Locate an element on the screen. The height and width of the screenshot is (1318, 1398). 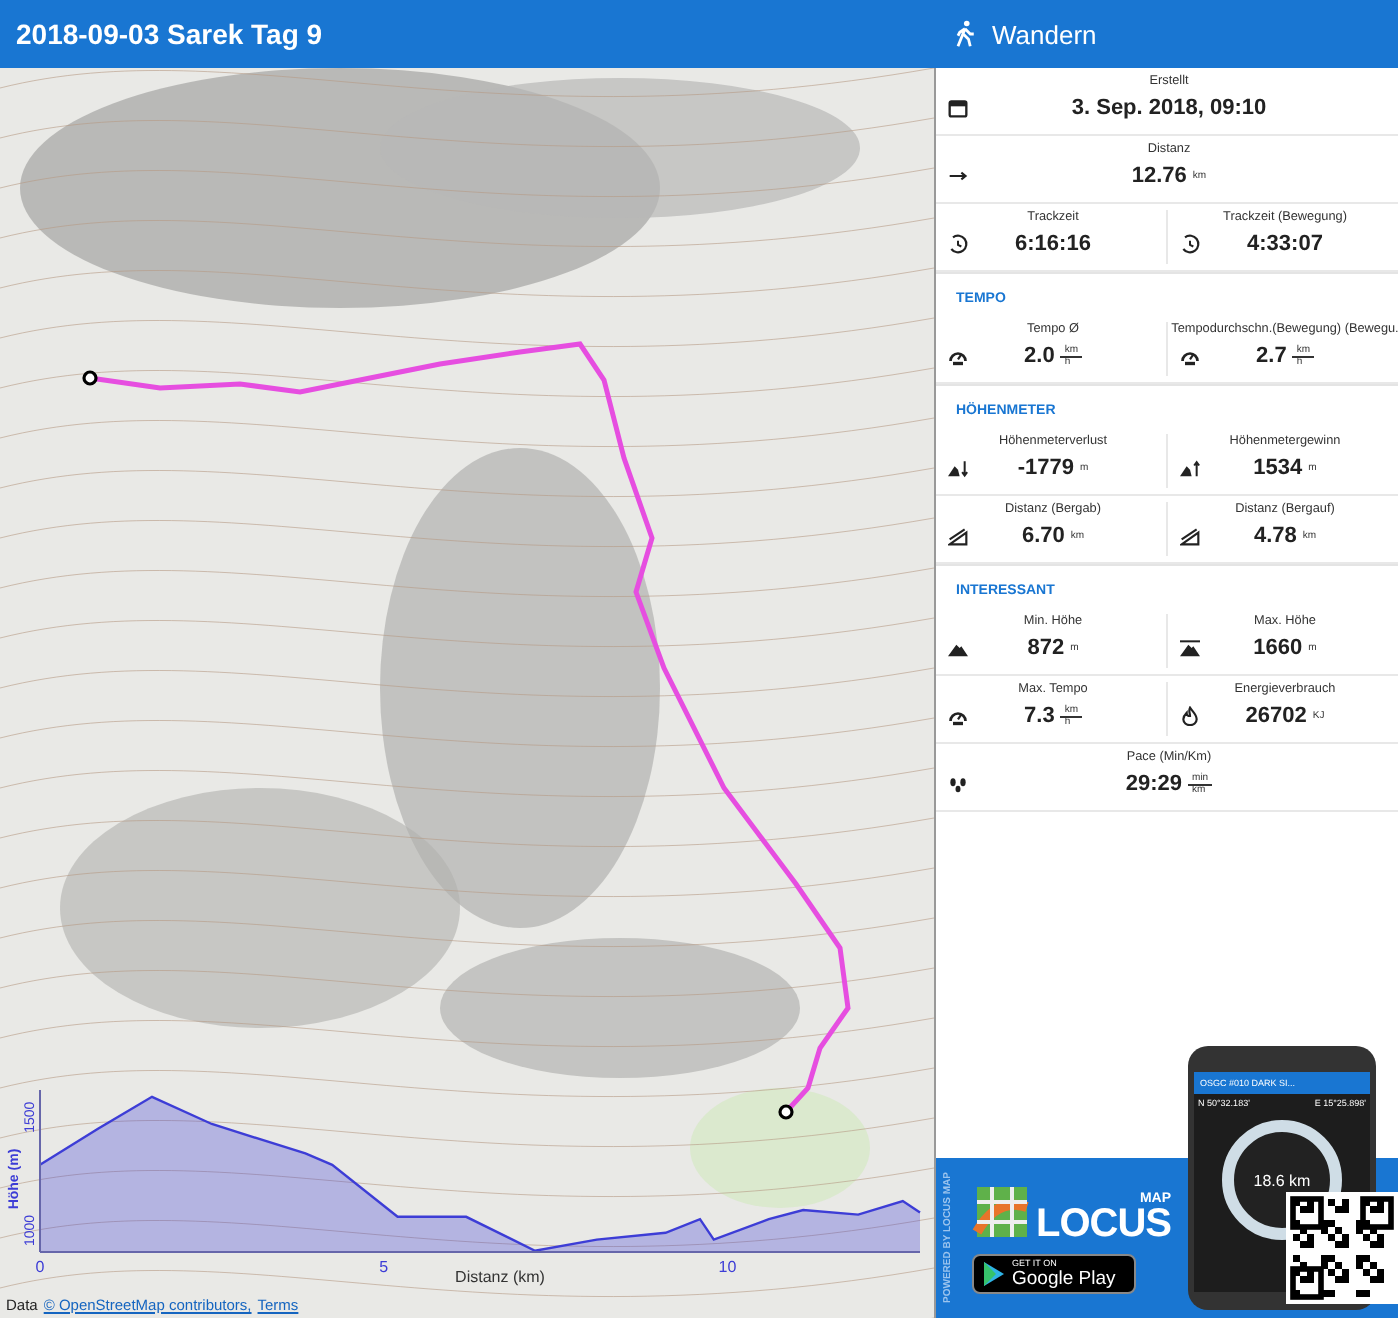
activity-title: Wandern is located at coordinates (1044, 34).